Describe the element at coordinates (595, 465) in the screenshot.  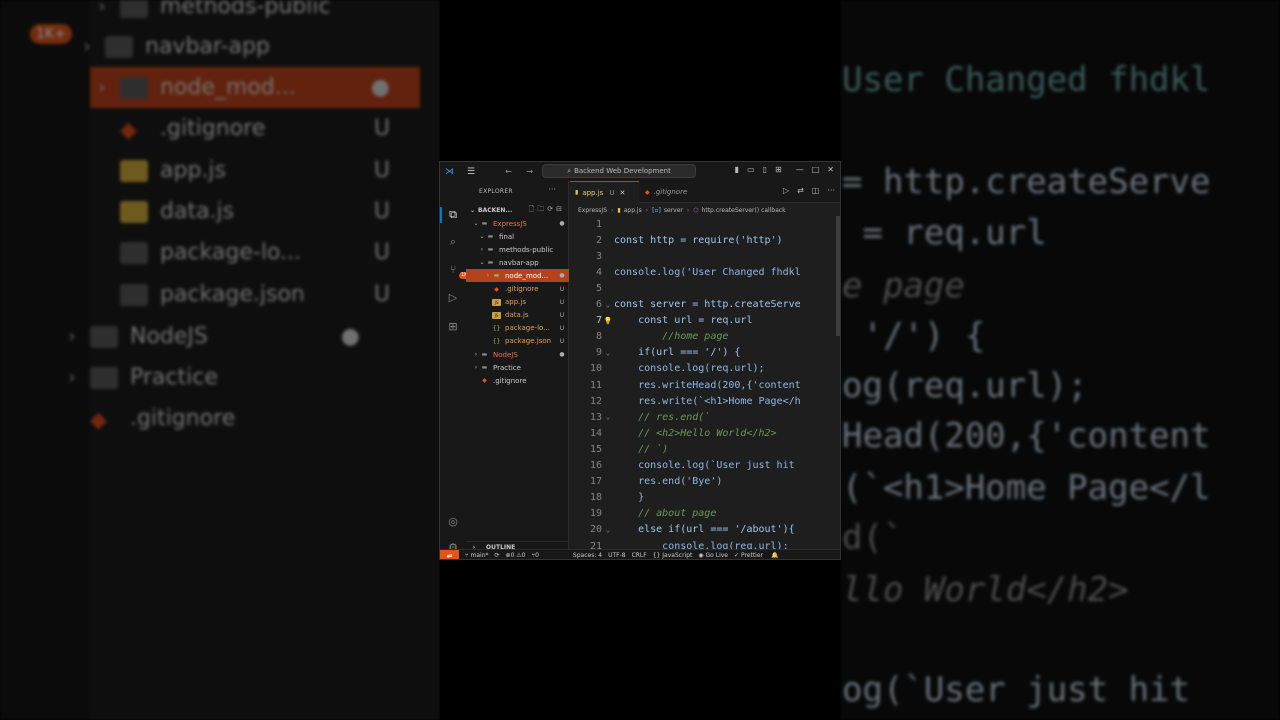
I see `line-number: 16` at that location.